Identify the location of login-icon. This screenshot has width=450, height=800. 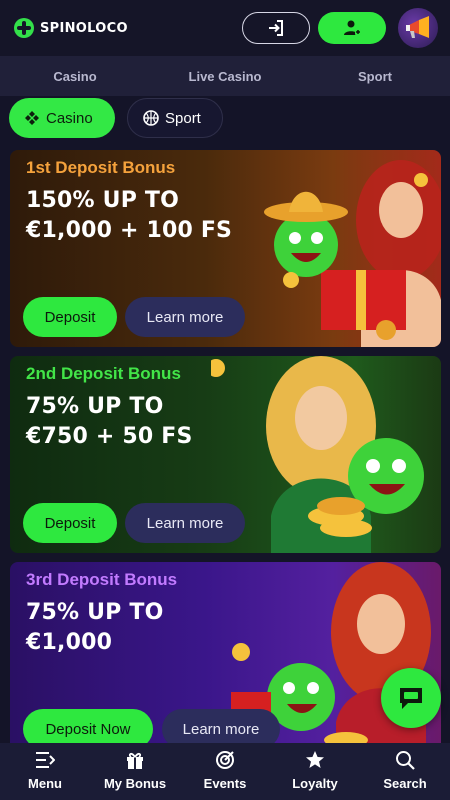
(276, 28).